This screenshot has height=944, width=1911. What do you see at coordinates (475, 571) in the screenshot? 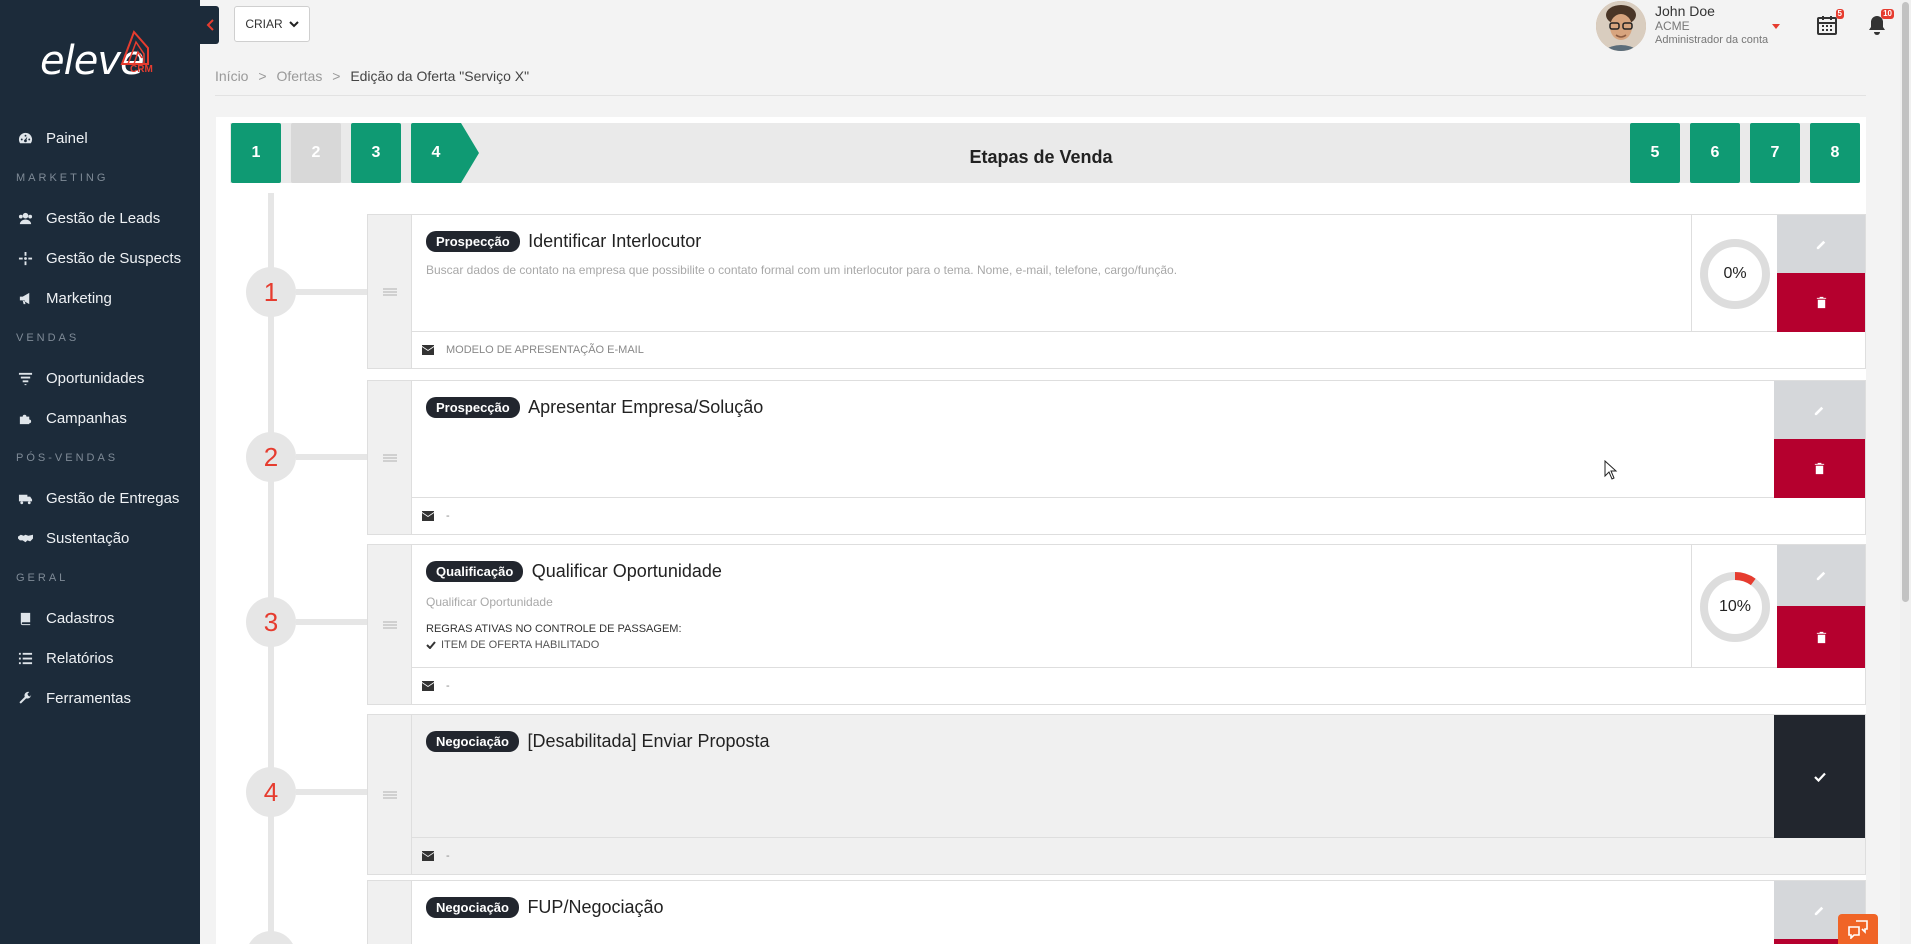
I see `activity-stage-tag: Qualificação` at bounding box center [475, 571].